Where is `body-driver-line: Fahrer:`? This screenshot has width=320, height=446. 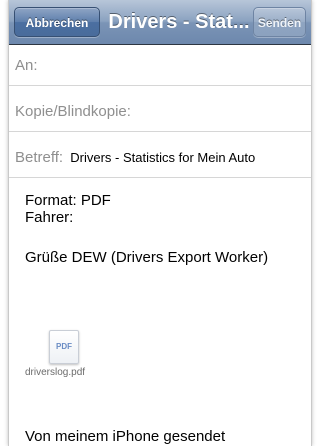
body-driver-line: Fahrer: is located at coordinates (49, 217).